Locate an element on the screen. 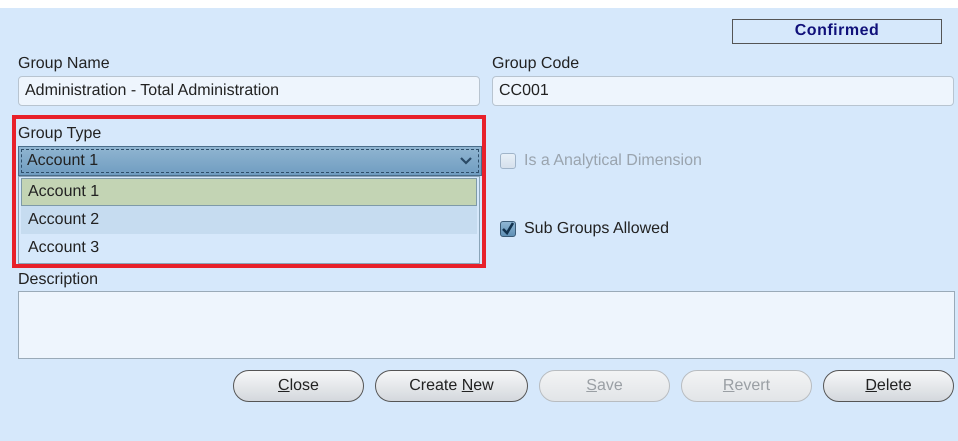 This screenshot has height=441, width=958. action-button: Close is located at coordinates (298, 386).